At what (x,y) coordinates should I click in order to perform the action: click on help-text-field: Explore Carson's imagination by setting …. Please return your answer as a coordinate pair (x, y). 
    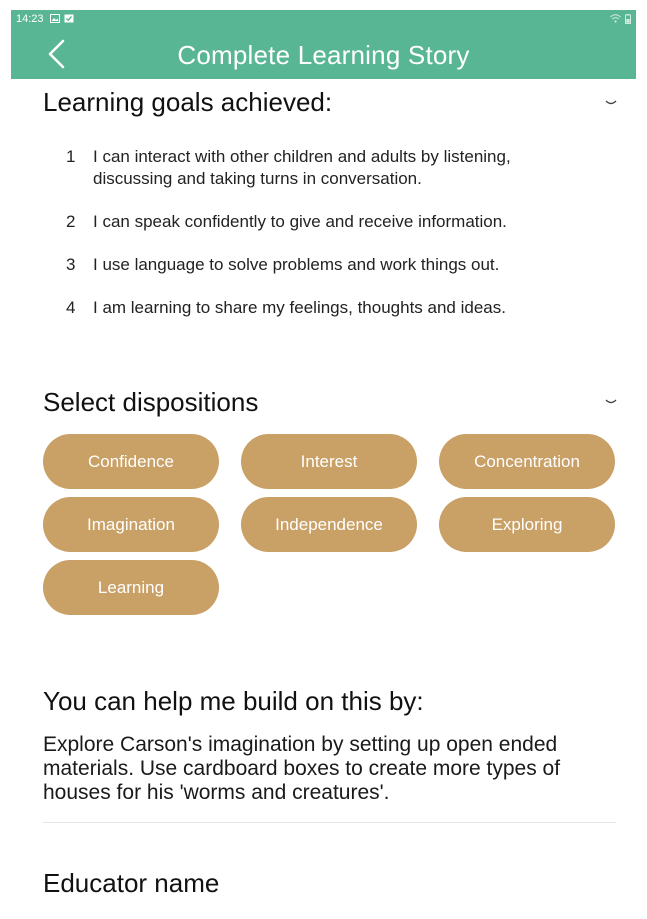
    Looking at the image, I should click on (333, 769).